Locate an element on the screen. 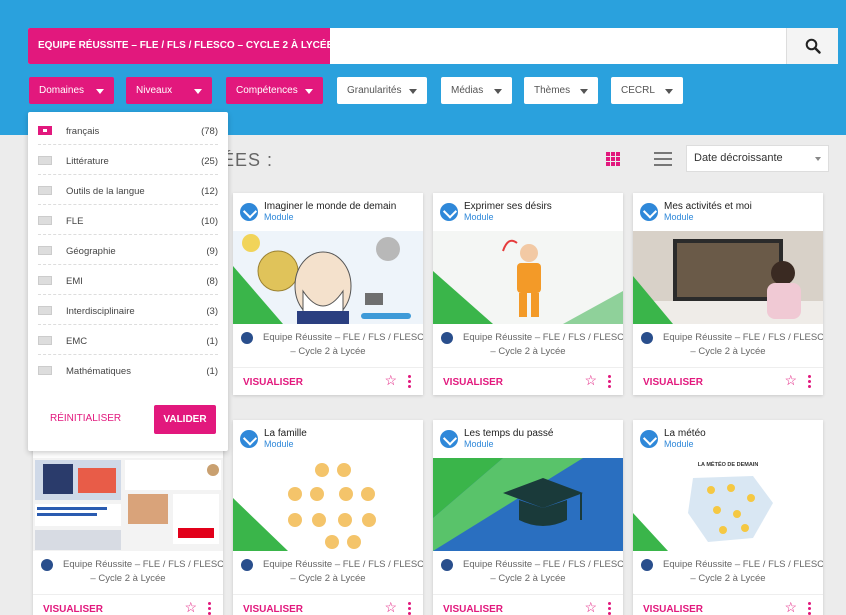 The image size is (846, 615). card-title: Imaginer le monde de demain is located at coordinates (330, 206).